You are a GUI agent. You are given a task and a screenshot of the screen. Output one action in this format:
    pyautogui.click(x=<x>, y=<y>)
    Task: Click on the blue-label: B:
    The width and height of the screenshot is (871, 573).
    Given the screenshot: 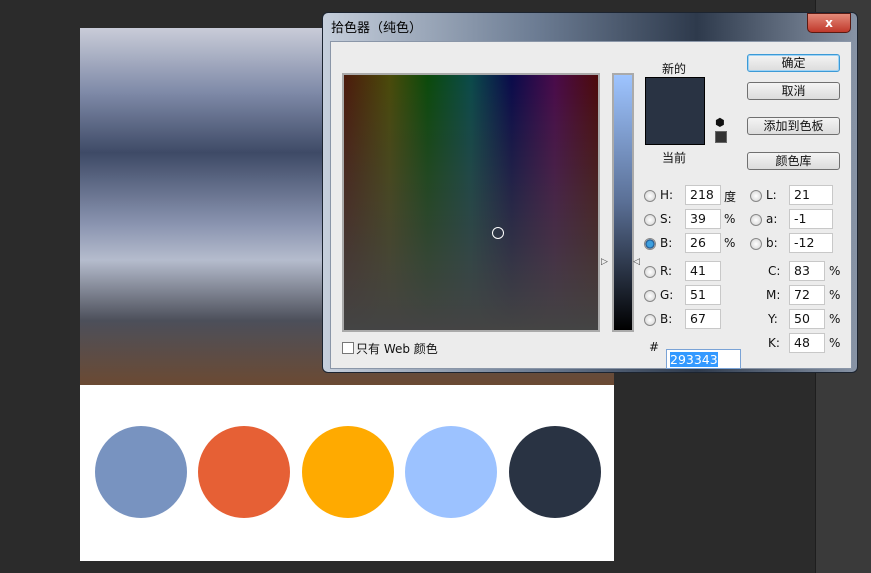 What is the action you would take?
    pyautogui.click(x=666, y=319)
    